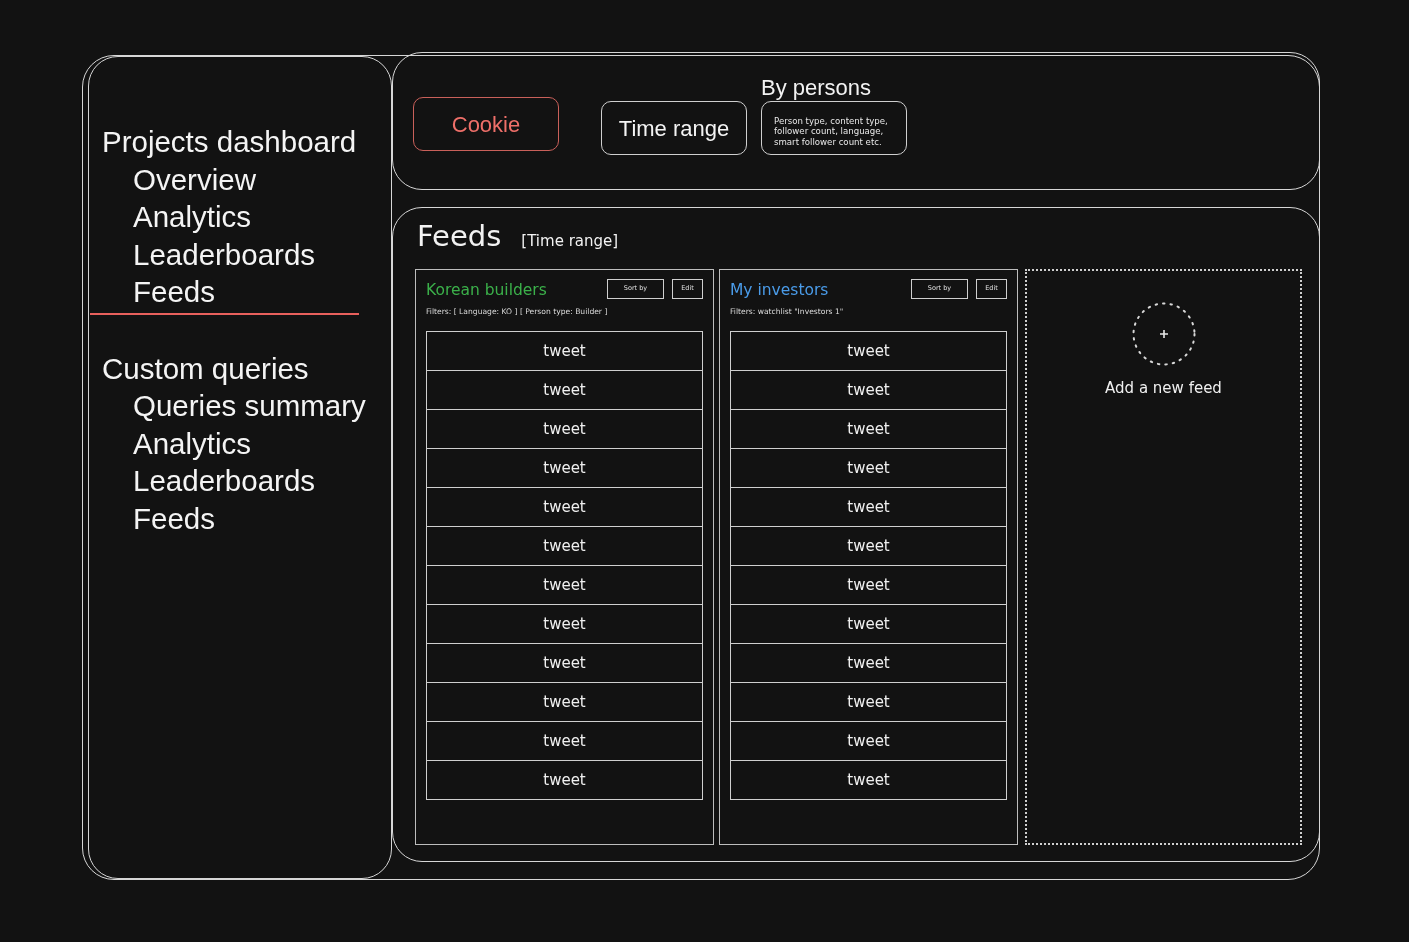 Image resolution: width=1409 pixels, height=942 pixels. I want to click on add-feed-label: Add a new feed, so click(1163, 388).